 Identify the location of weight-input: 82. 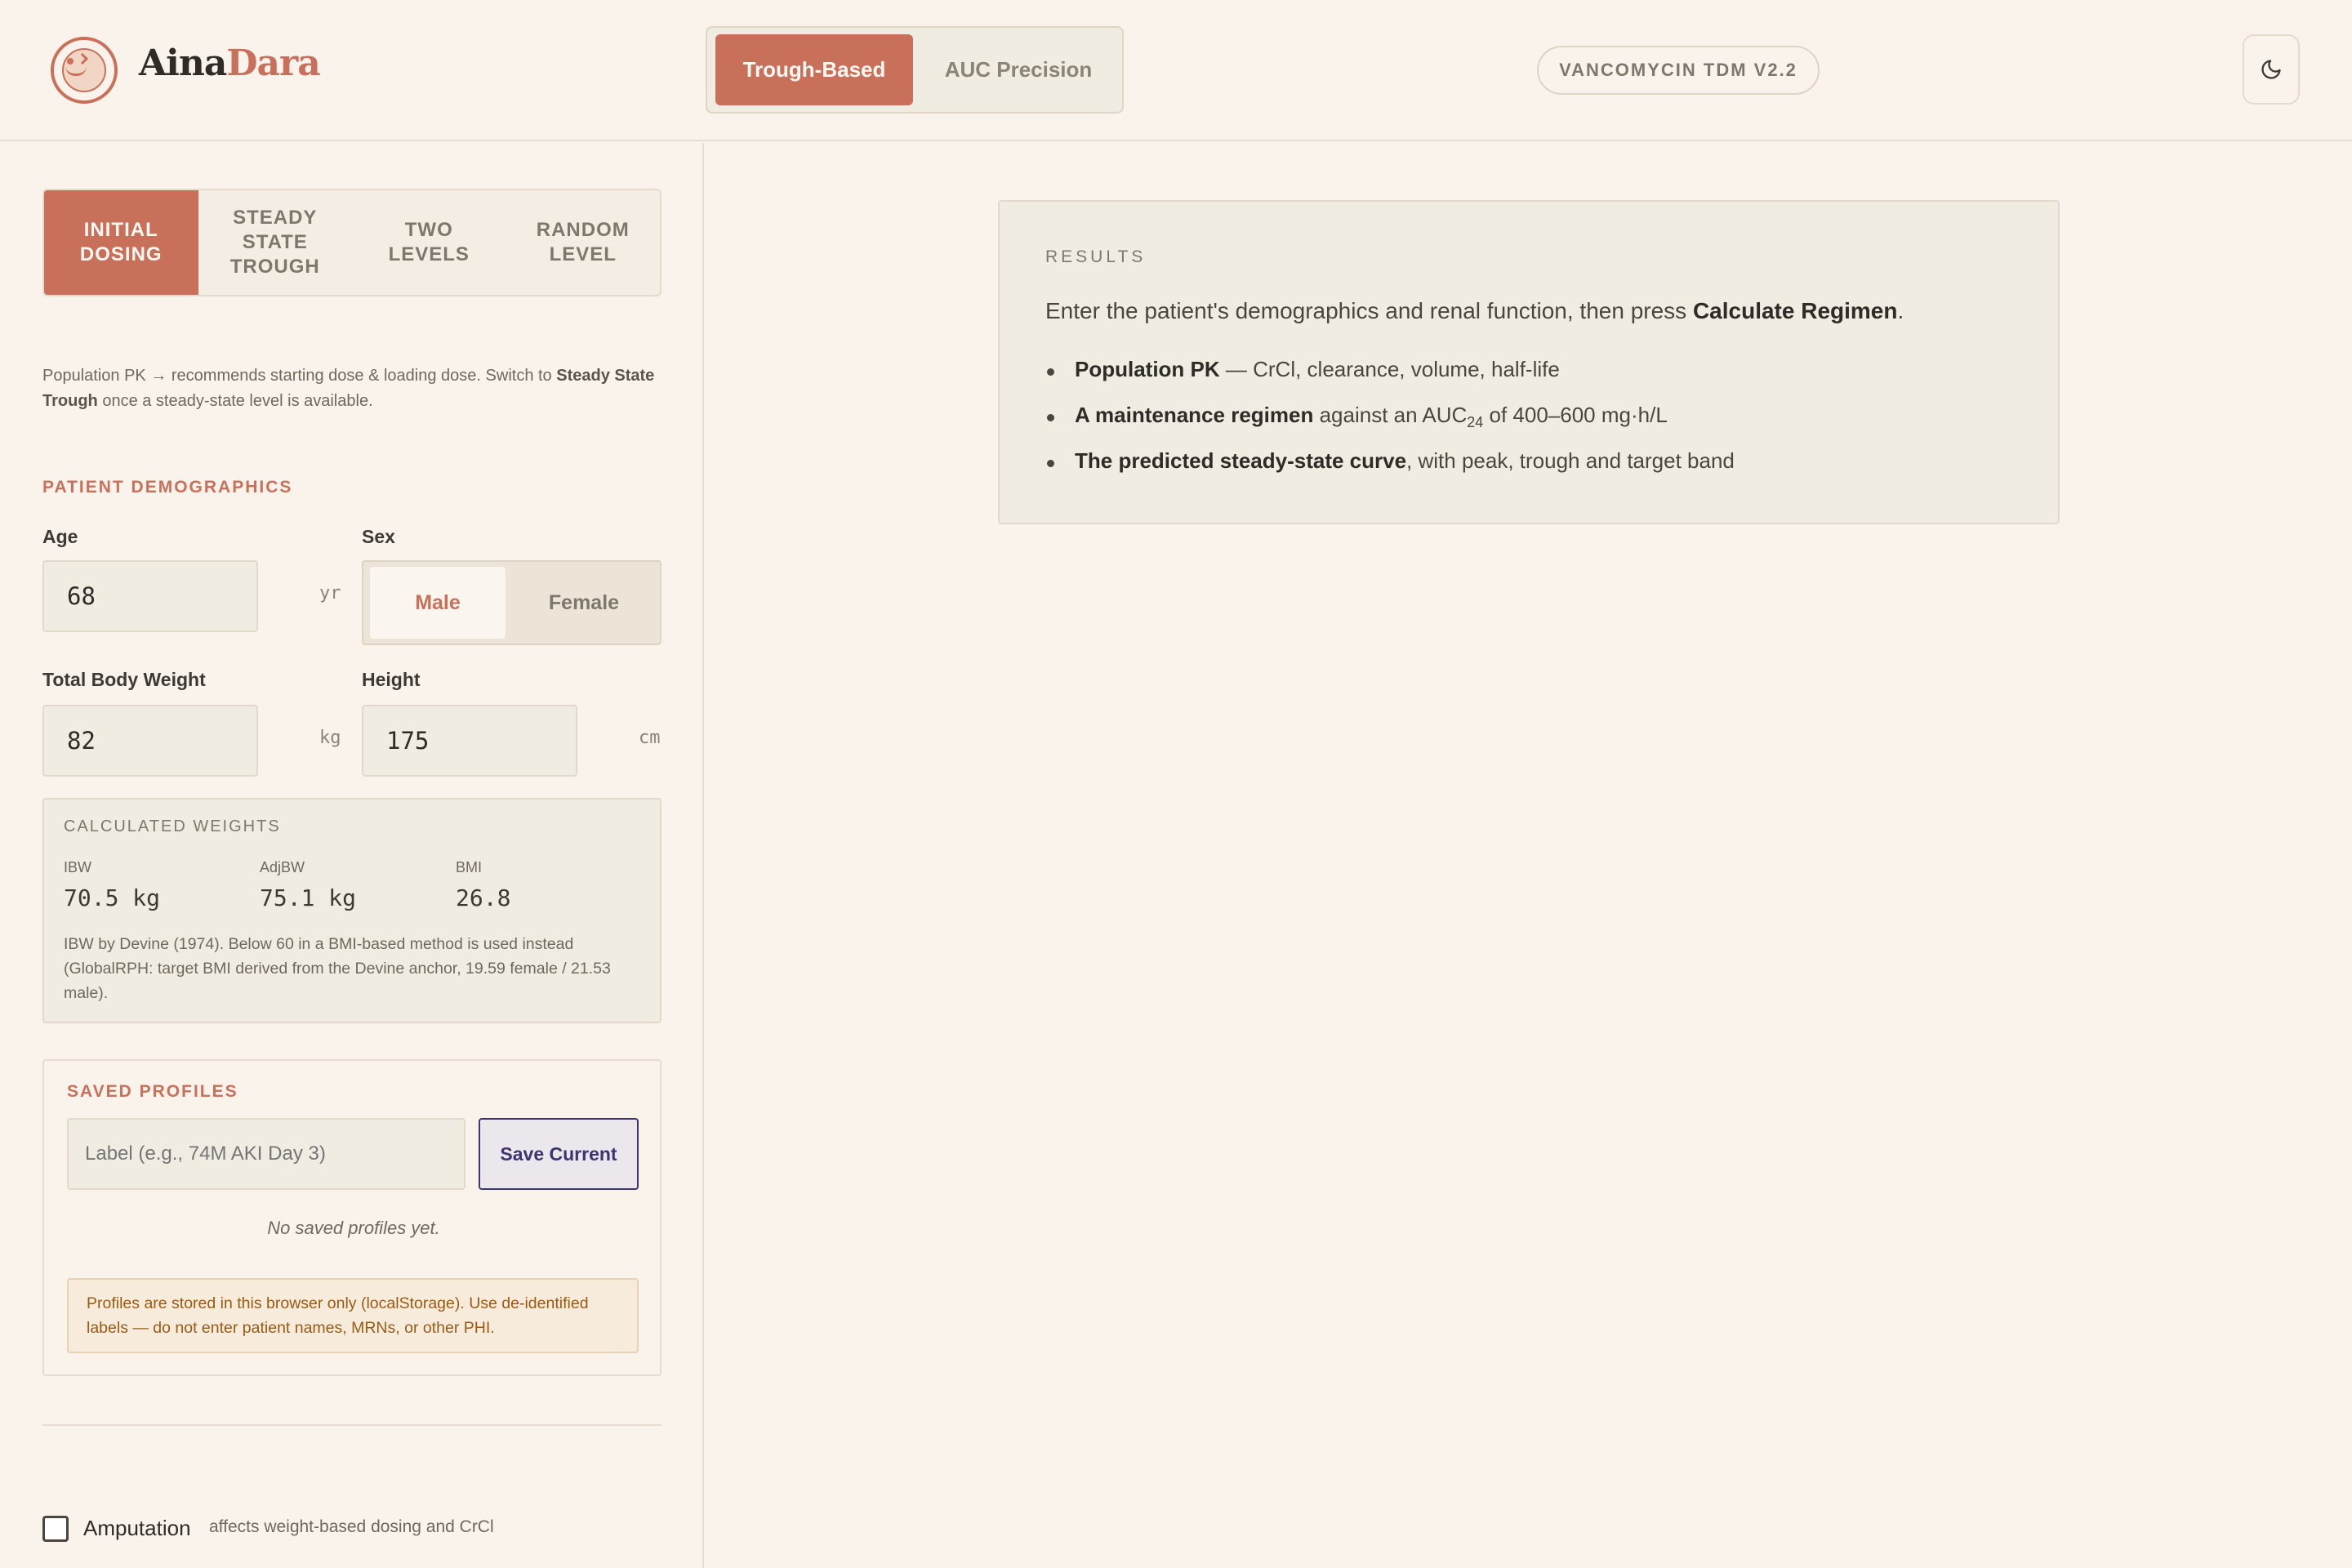
(150, 741).